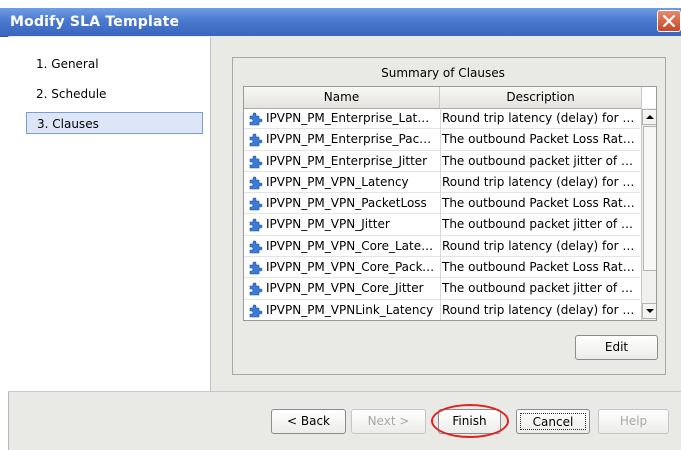  Describe the element at coordinates (71, 94) in the screenshot. I see `step-label: 2. Schedule` at that location.